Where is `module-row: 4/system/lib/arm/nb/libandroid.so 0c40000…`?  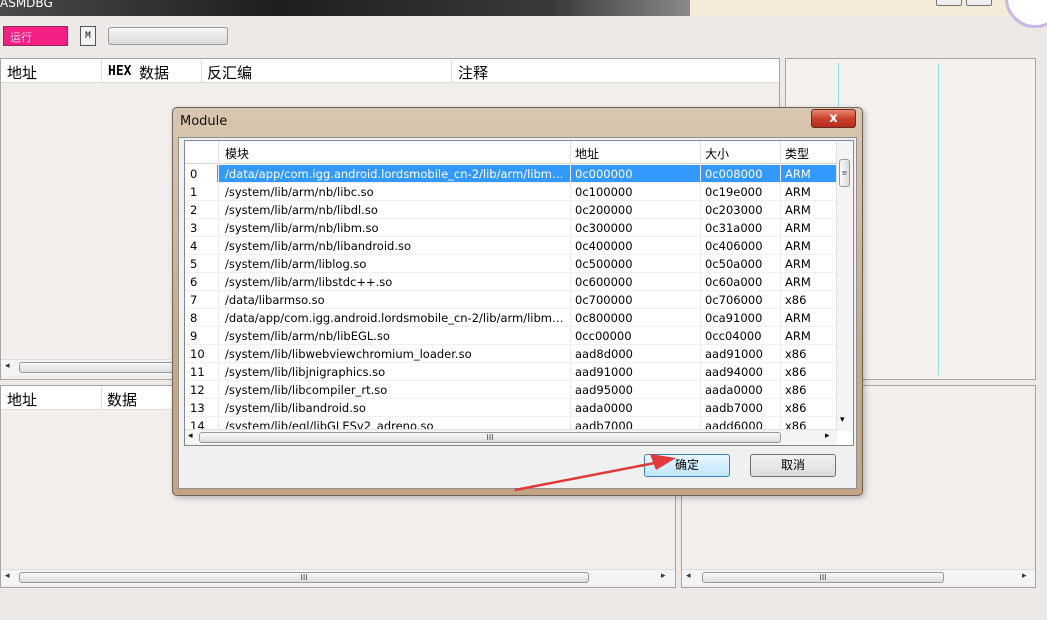 module-row: 4/system/lib/arm/nb/libandroid.so 0c40000… is located at coordinates (511, 246).